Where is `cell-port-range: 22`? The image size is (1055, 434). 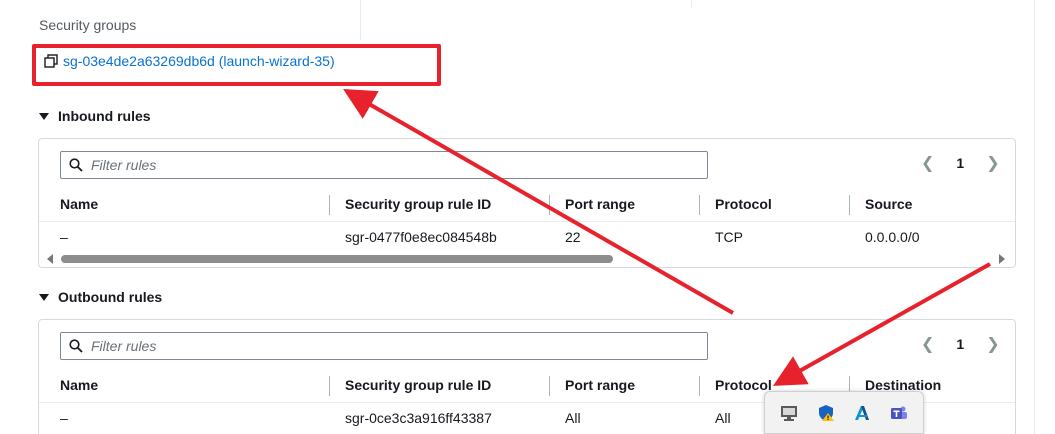
cell-port-range: 22 is located at coordinates (573, 237).